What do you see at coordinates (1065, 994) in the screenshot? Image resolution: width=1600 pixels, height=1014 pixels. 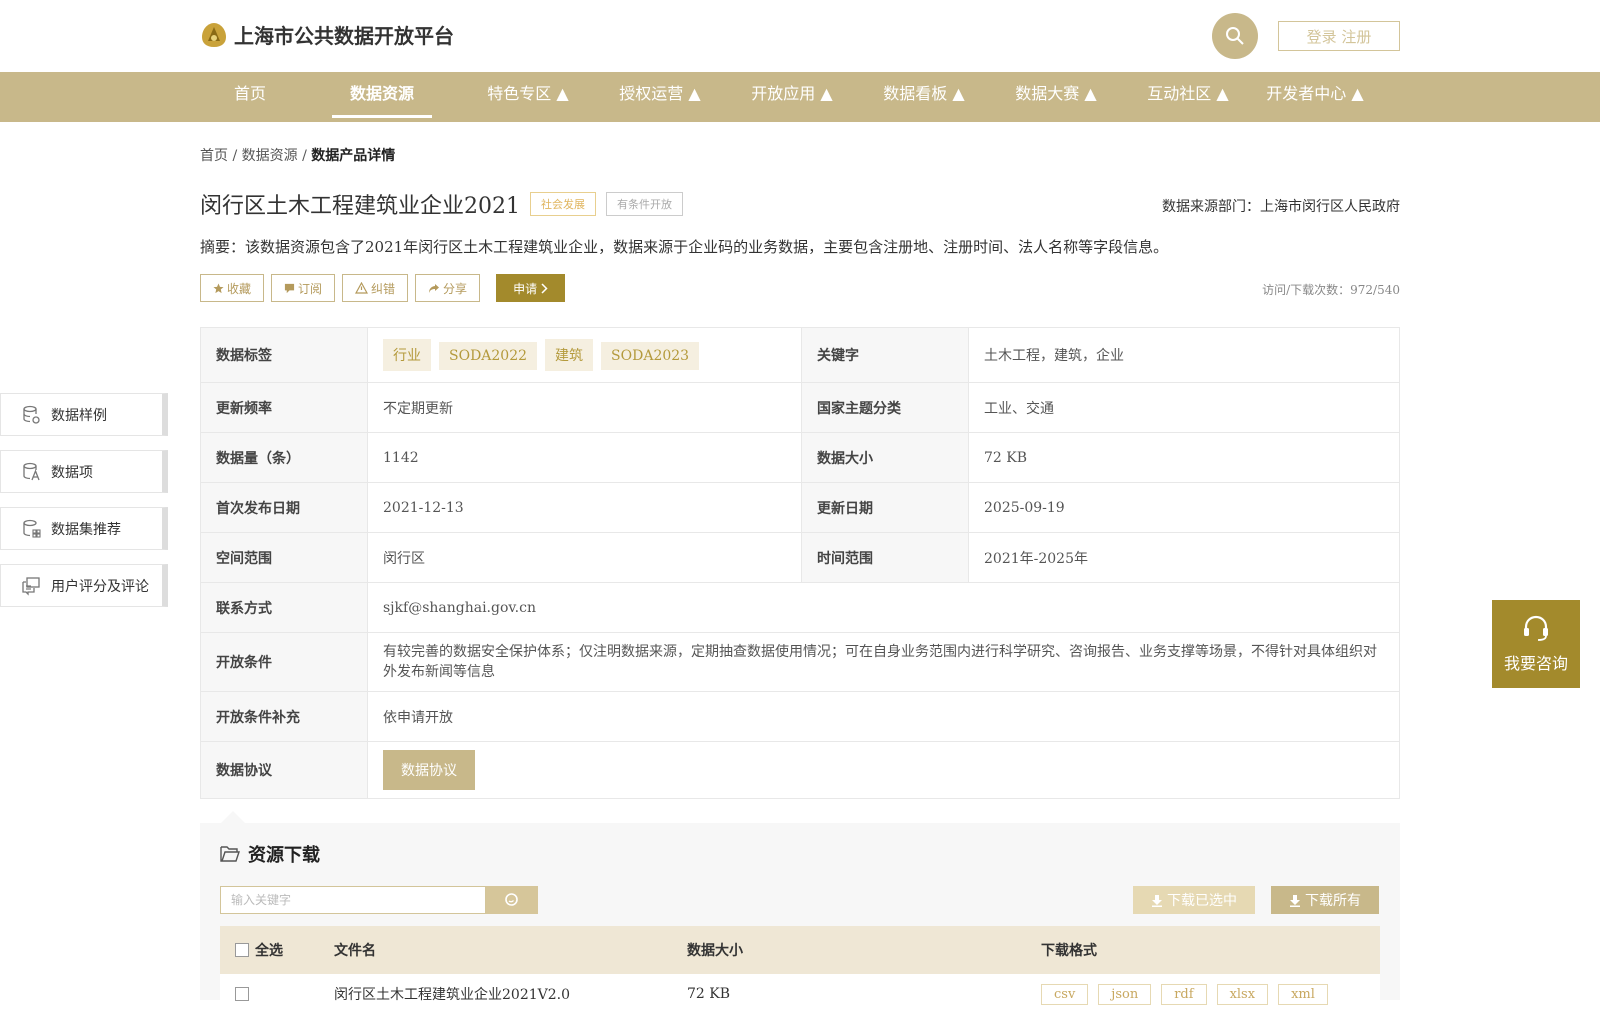 I see `format-csv-button: csv` at bounding box center [1065, 994].